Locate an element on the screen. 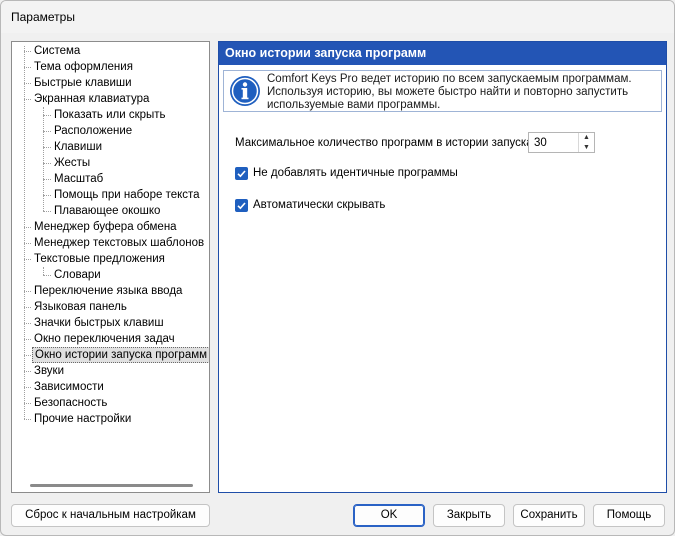 This screenshot has height=536, width=675. help-button: Помощь is located at coordinates (629, 515).